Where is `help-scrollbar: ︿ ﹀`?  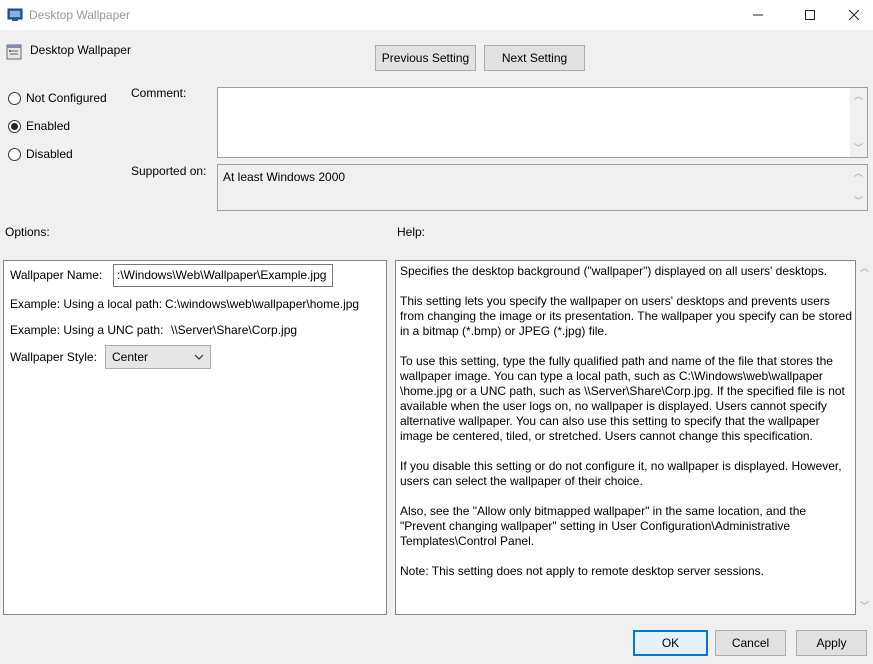
help-scrollbar: ︿ ﹀ is located at coordinates (864, 437).